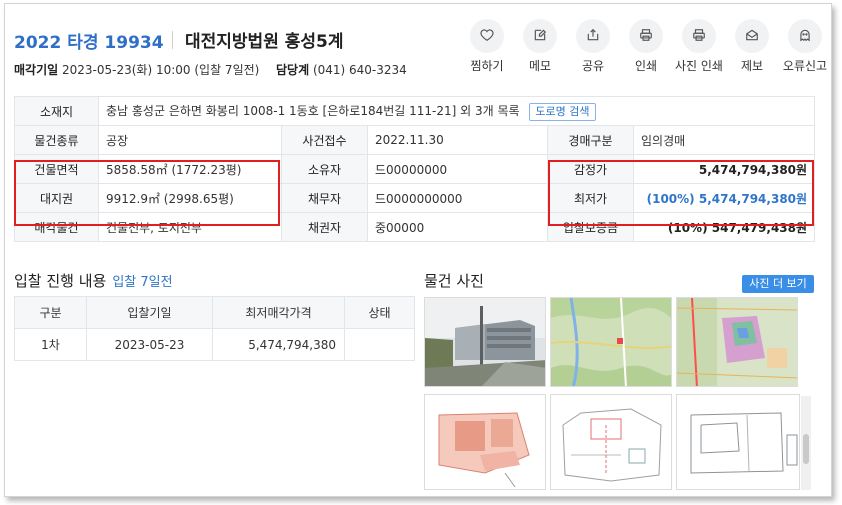 The height and width of the screenshot is (505, 842). Describe the element at coordinates (56, 111) in the screenshot. I see `location-label: 소재지` at that location.